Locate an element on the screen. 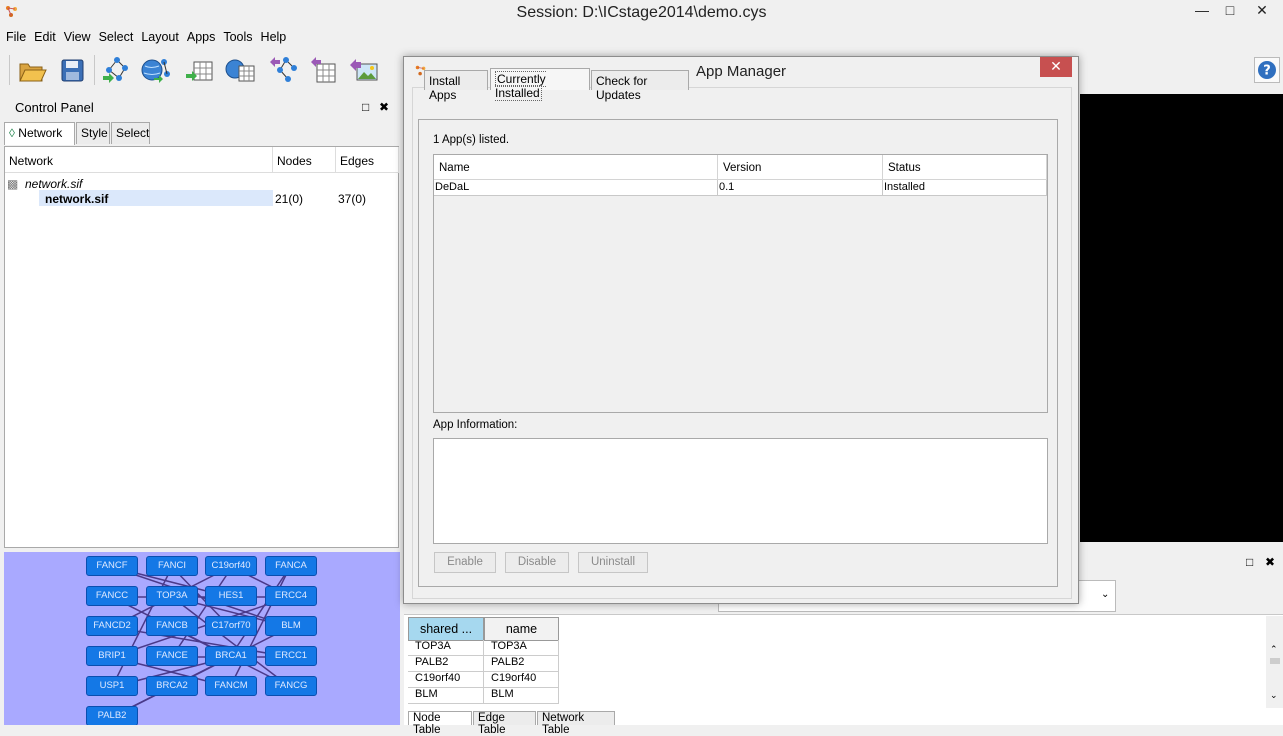 This screenshot has width=1283, height=736. menu-select: Select is located at coordinates (116, 37).